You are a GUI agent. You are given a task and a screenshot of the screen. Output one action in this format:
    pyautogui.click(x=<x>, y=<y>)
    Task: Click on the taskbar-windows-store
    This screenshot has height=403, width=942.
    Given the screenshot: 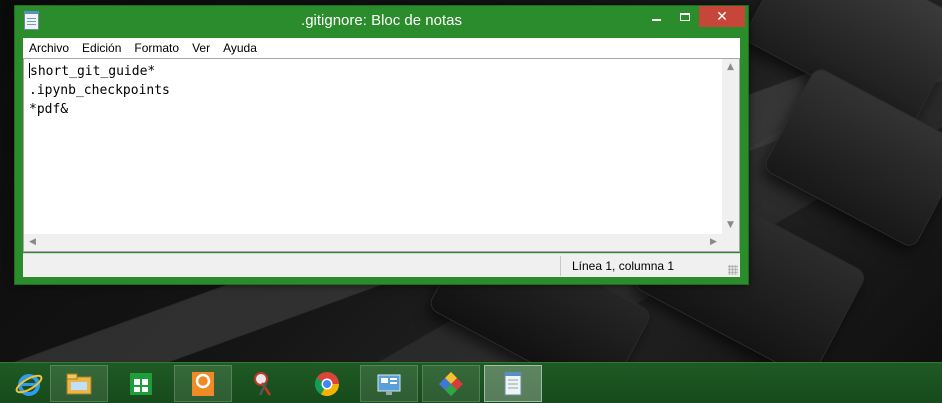 What is the action you would take?
    pyautogui.click(x=141, y=383)
    